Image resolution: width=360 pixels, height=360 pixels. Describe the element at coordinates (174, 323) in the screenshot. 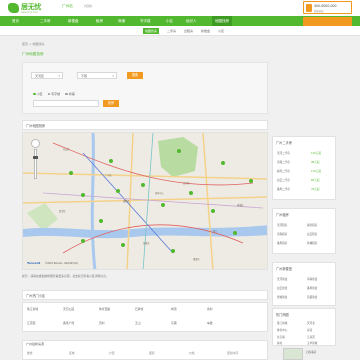

I see `list-item: 东圃` at that location.